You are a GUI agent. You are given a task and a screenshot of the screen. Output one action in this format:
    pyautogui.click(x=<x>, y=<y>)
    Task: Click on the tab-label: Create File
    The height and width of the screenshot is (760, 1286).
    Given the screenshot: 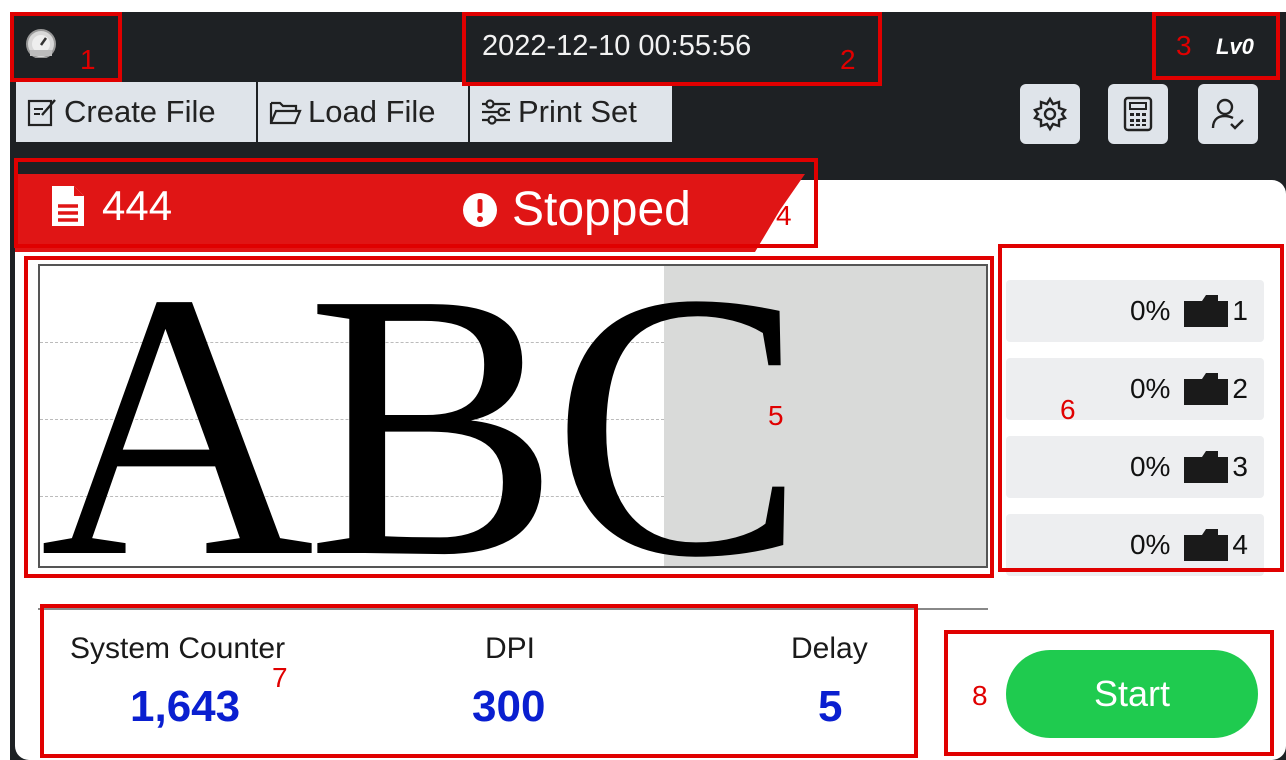 What is the action you would take?
    pyautogui.click(x=140, y=111)
    